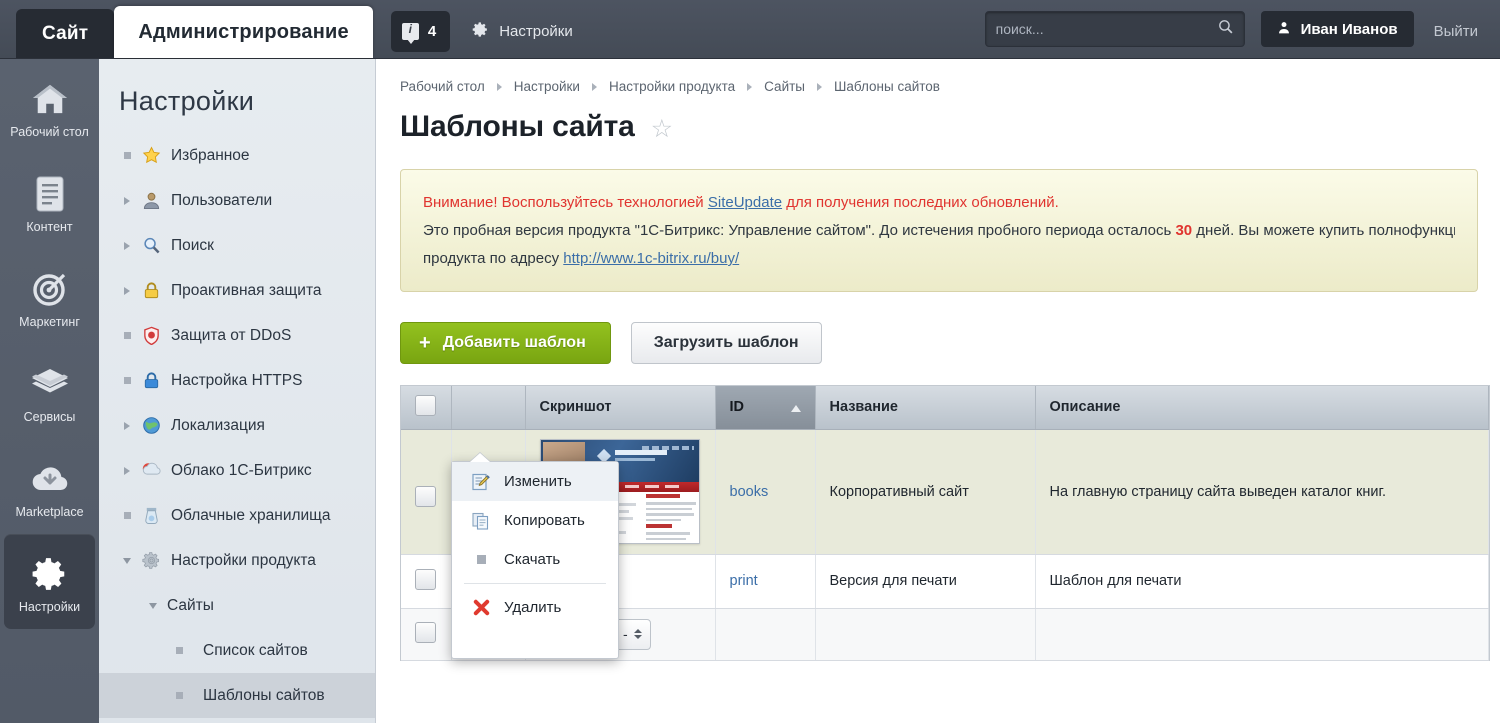  I want to click on tab-admin: Администрирование, so click(243, 32).